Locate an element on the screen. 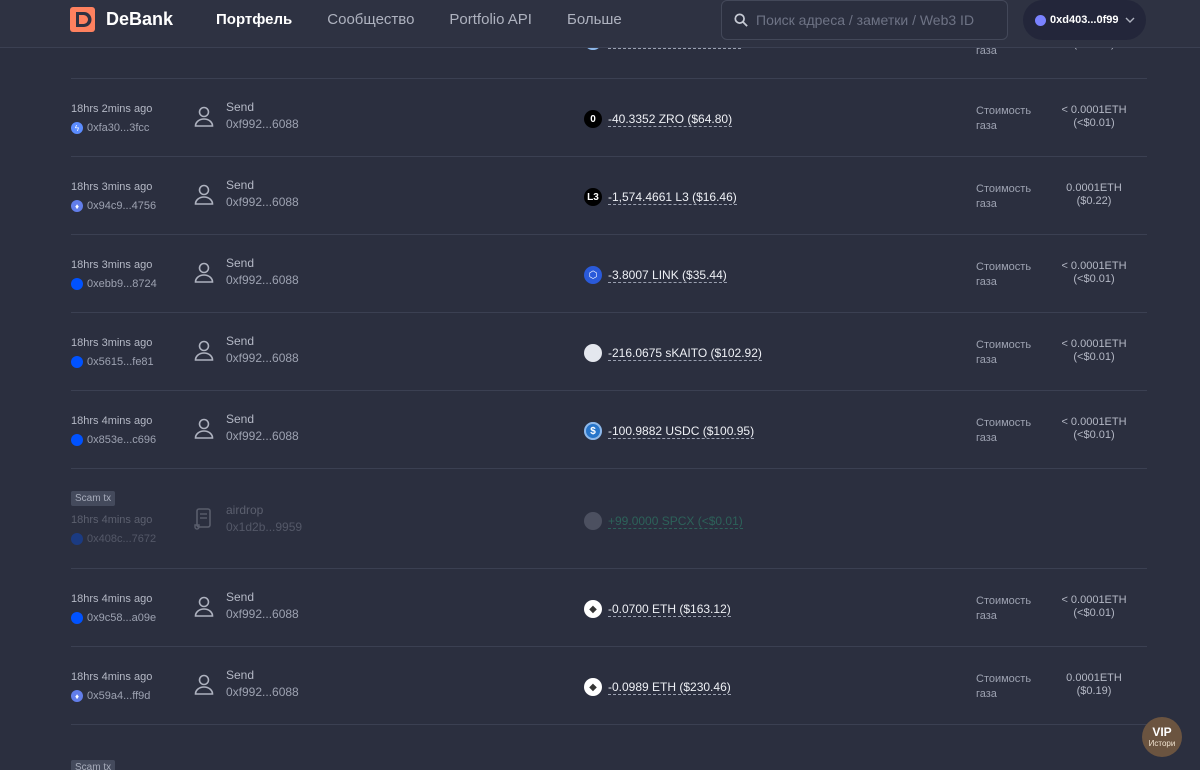  tx-token-cell: ◆ -0.0700 ETH ($163.12) is located at coordinates (657, 609).